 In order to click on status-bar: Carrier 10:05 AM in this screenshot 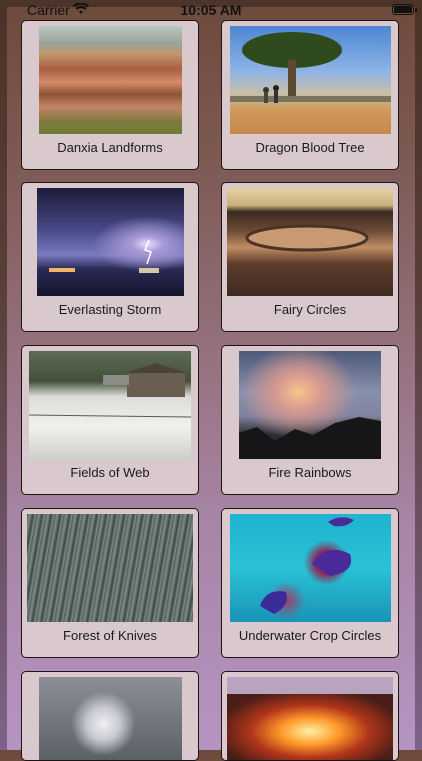, I will do `click(211, 10)`.